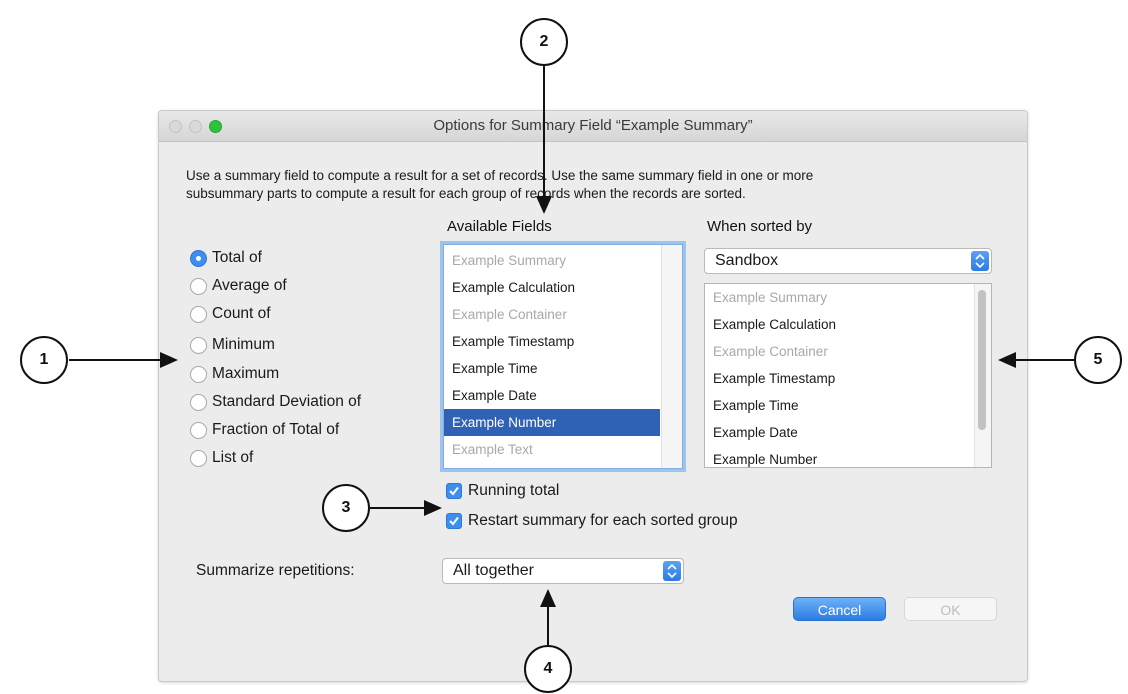 This screenshot has height=694, width=1128. Describe the element at coordinates (544, 42) in the screenshot. I see `callout-2: 2` at that location.